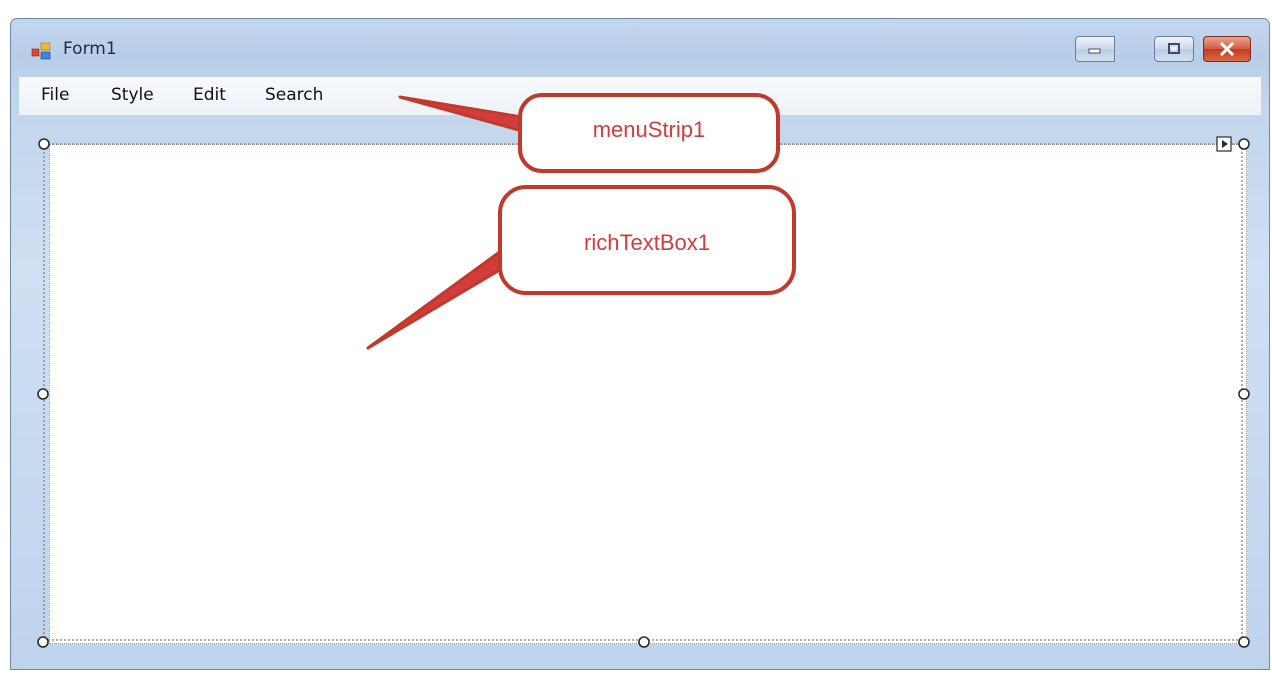 This screenshot has height=673, width=1272. I want to click on form-app-icon, so click(41, 51).